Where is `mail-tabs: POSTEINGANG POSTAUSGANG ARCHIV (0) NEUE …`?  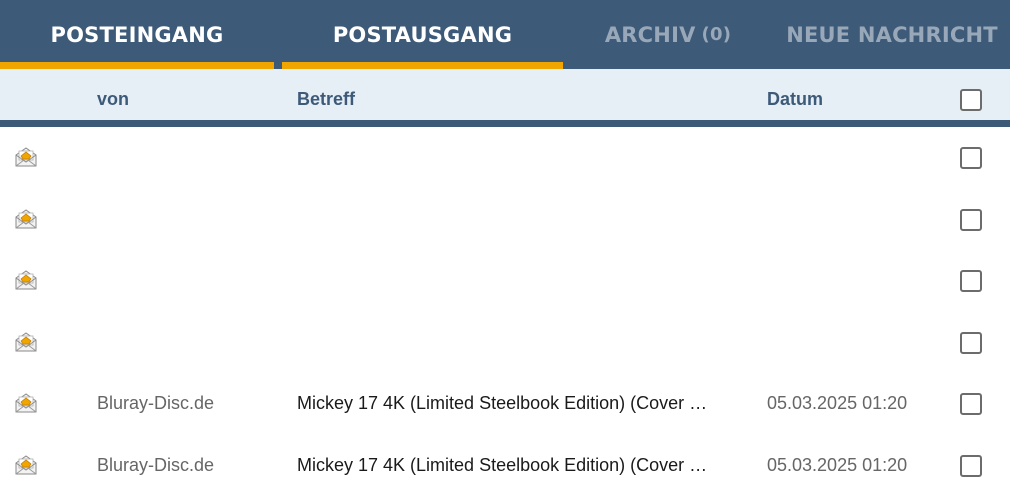 mail-tabs: POSTEINGANG POSTAUSGANG ARCHIV (0) NEUE … is located at coordinates (505, 34).